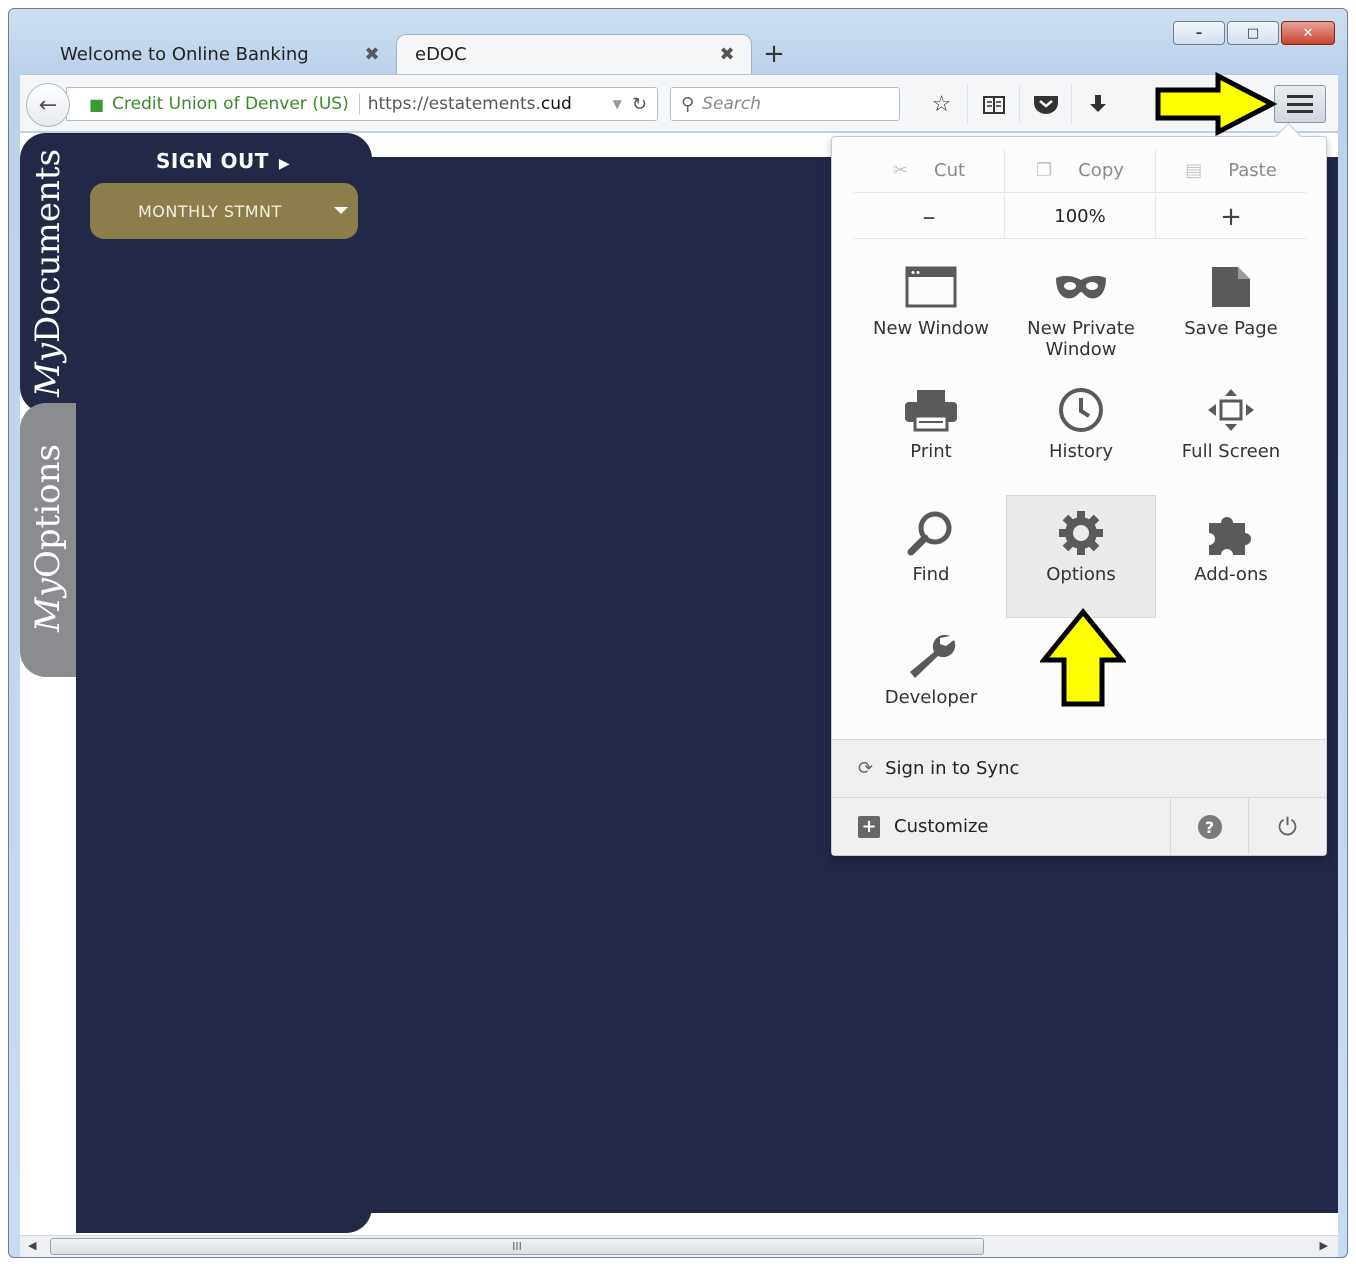  I want to click on sync-label: Sign in to Sync, so click(952, 768).